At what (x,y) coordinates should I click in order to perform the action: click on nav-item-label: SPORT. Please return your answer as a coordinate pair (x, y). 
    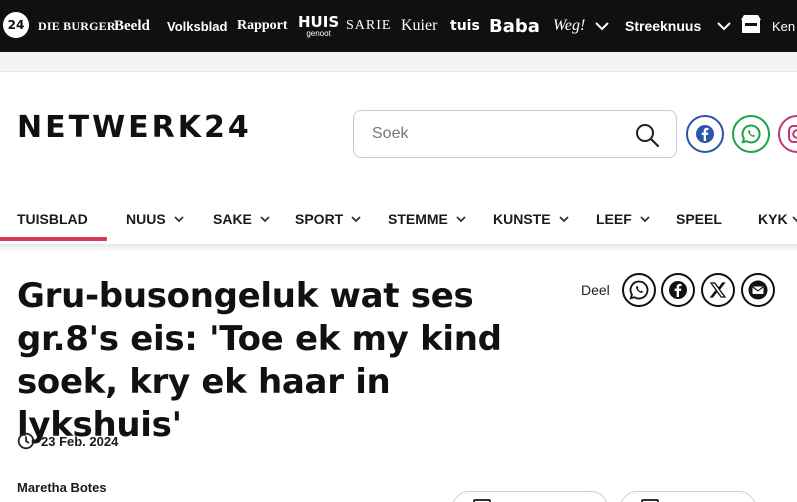
    Looking at the image, I should click on (319, 219).